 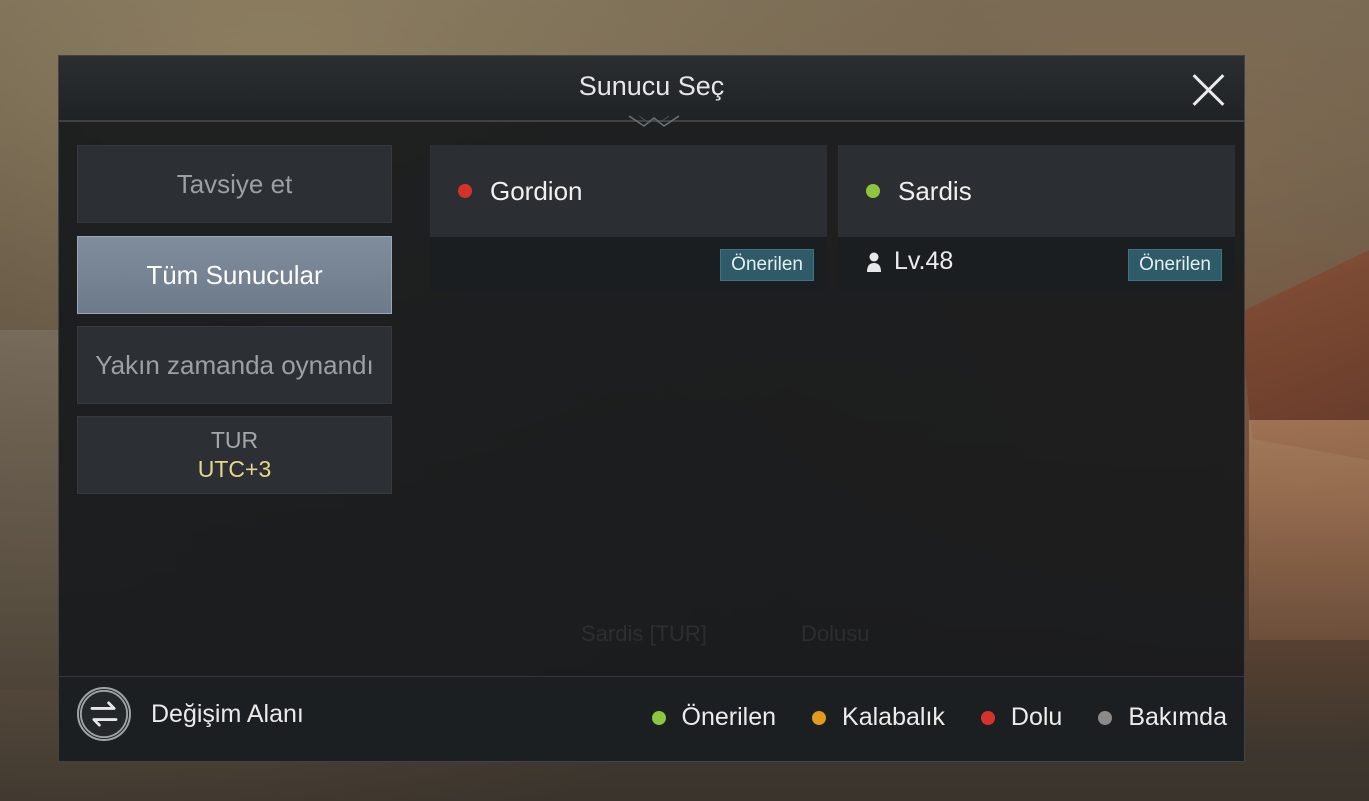 I want to click on status-dot-recommended, so click(x=873, y=191).